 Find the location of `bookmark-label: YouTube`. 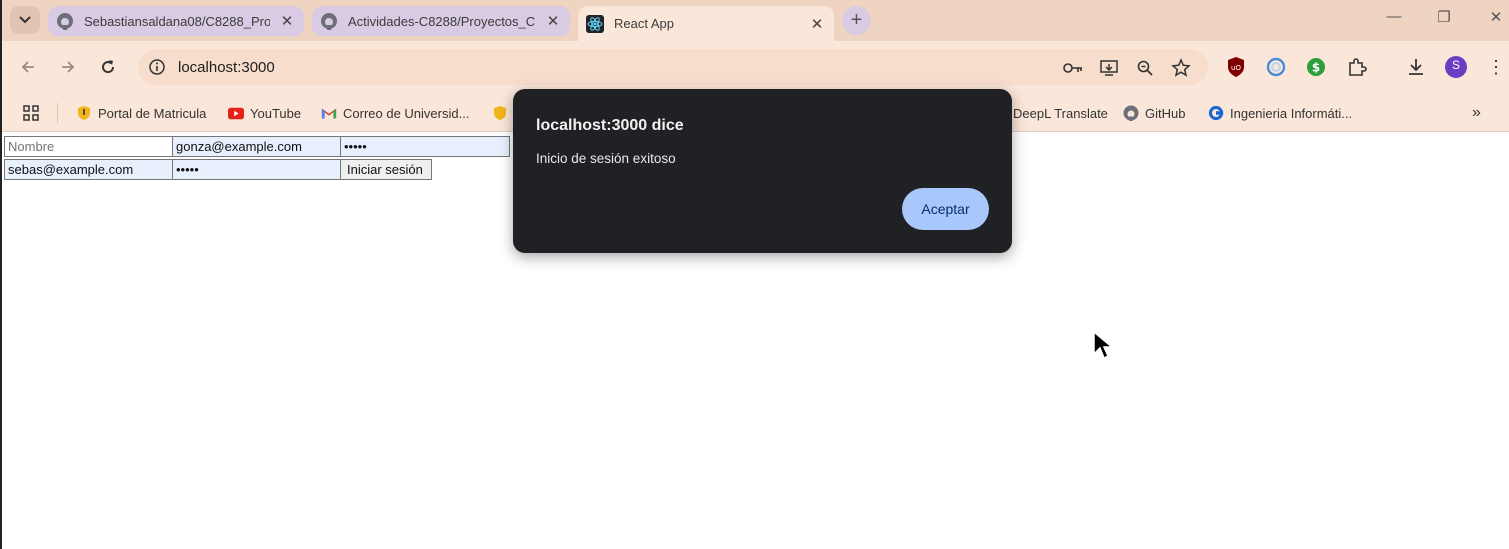

bookmark-label: YouTube is located at coordinates (276, 113).